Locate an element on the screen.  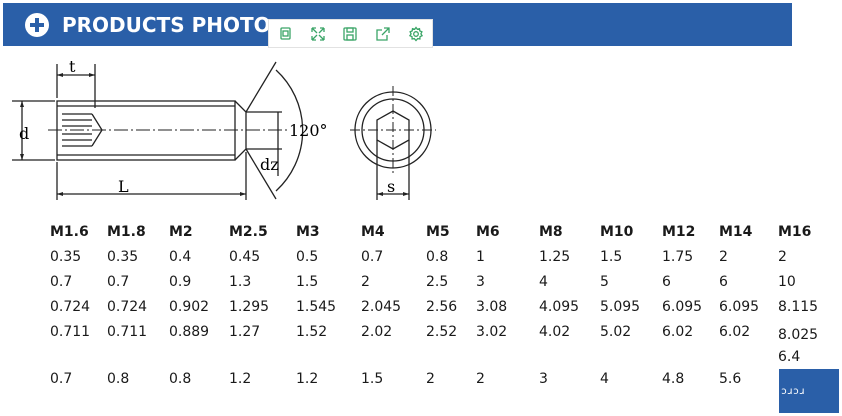
table-cell: 3.08 is located at coordinates (492, 307).